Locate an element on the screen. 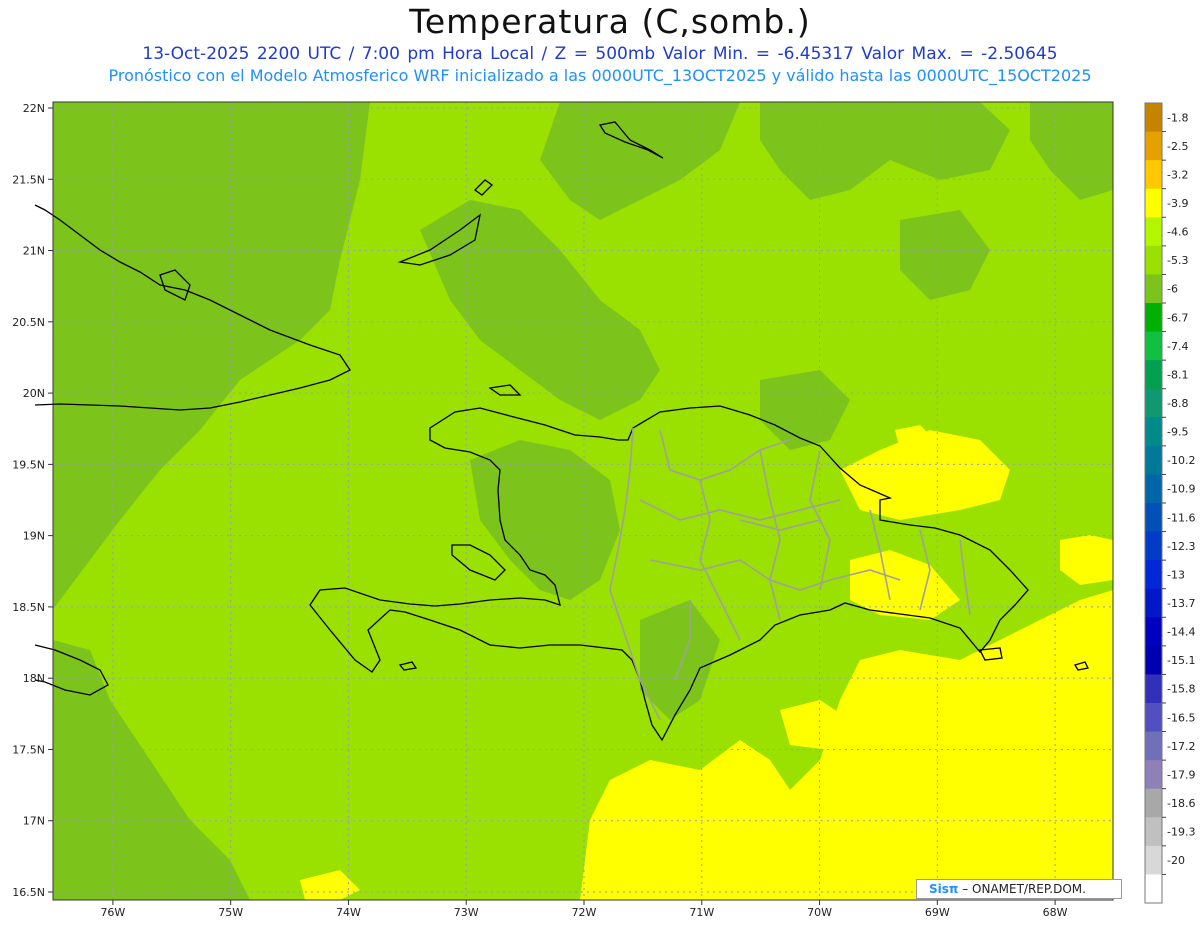 The width and height of the screenshot is (1200, 927). colorbar-label: -4.6 is located at coordinates (1177, 232).